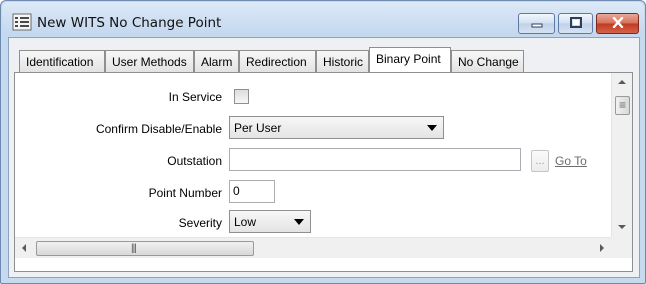 This screenshot has height=284, width=646. What do you see at coordinates (375, 159) in the screenshot?
I see `outstation-field` at bounding box center [375, 159].